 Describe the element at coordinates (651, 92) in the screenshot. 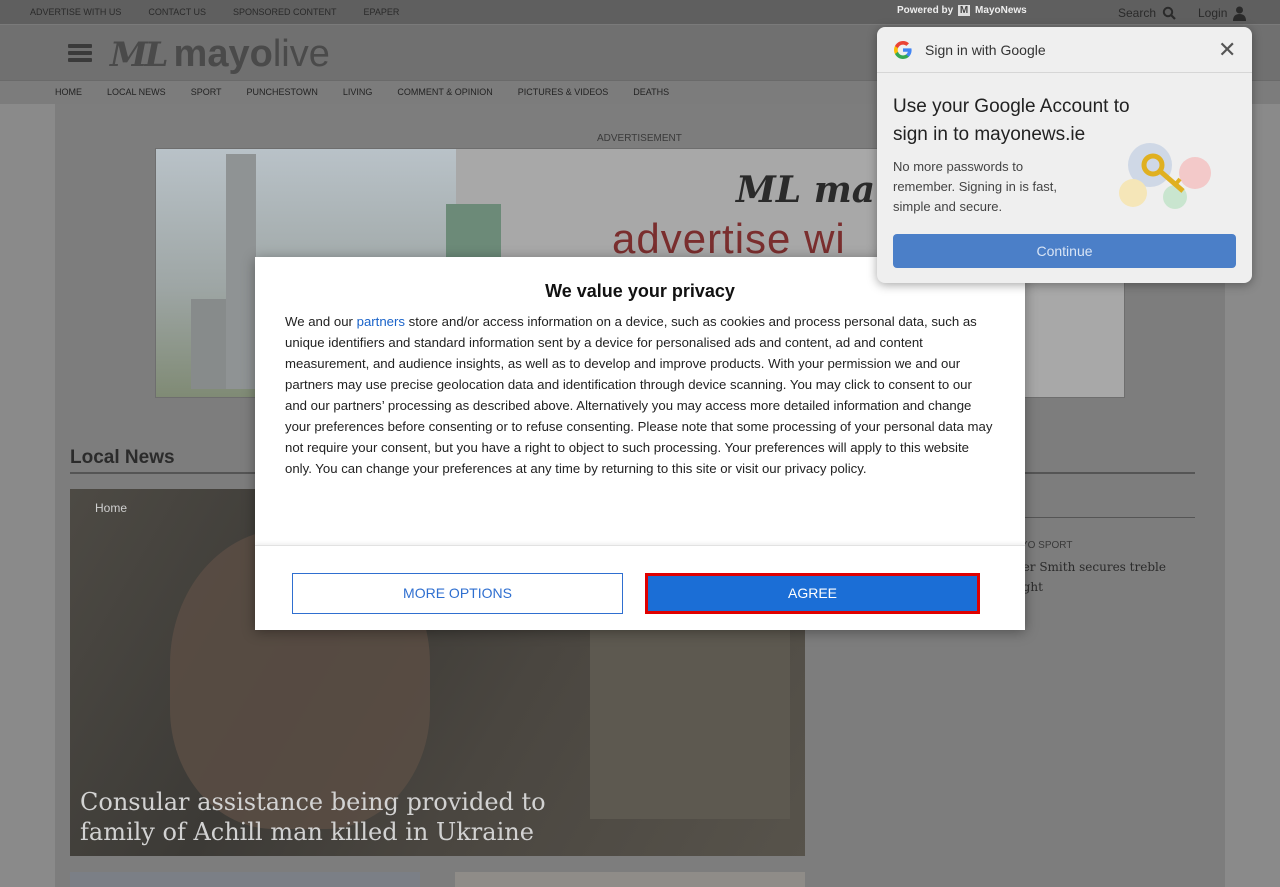

I see `nav-item-deaths: DEATHS` at that location.